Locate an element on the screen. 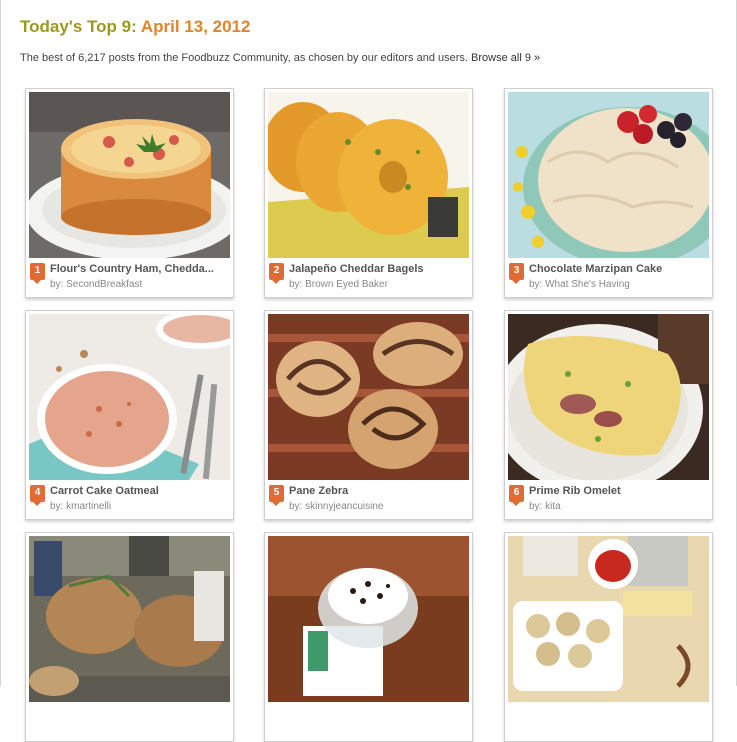 This screenshot has width=737, height=742. omelet-photo is located at coordinates (608, 397).